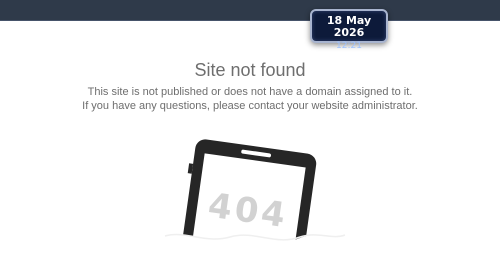  What do you see at coordinates (255, 246) in the screenshot?
I see `wave-mask` at bounding box center [255, 246].